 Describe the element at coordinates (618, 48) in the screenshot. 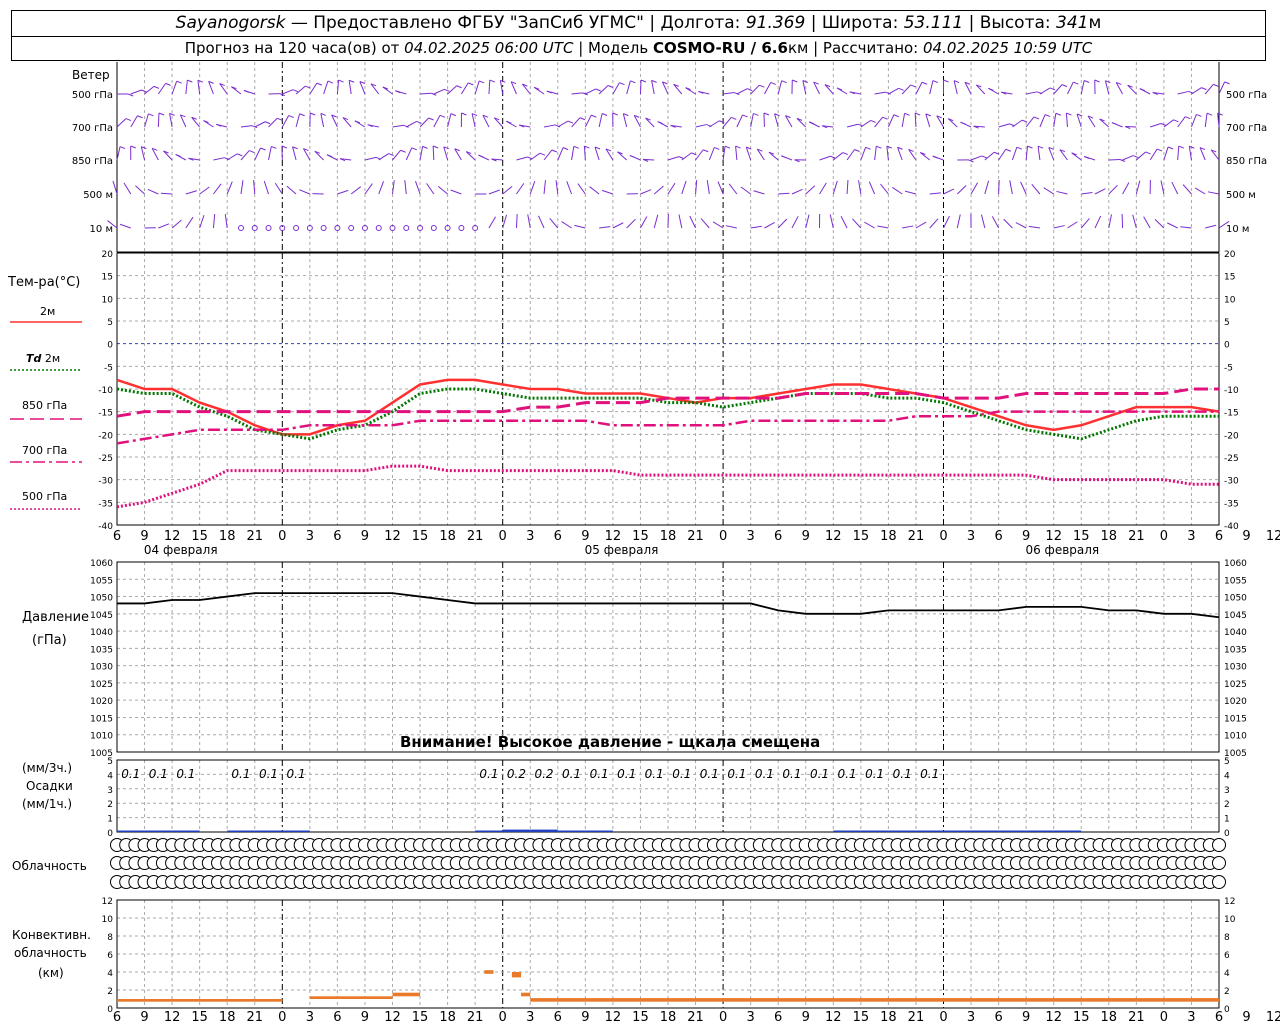

I see `model-label: Модель` at that location.